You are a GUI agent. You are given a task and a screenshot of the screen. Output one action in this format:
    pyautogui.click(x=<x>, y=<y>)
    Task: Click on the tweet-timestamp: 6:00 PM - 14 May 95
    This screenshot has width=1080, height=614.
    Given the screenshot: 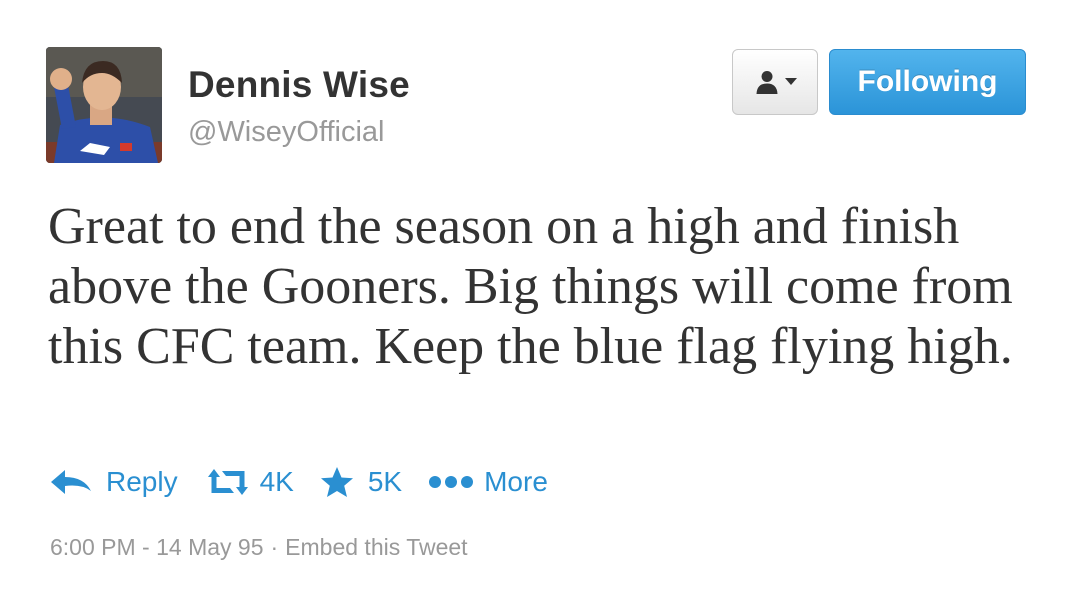 What is the action you would take?
    pyautogui.click(x=157, y=547)
    